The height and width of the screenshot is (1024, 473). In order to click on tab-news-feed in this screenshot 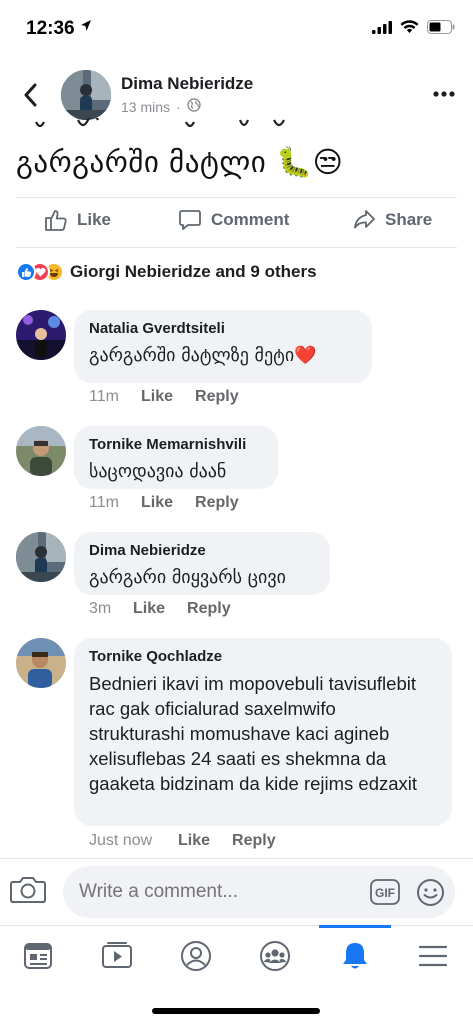, I will do `click(38, 956)`.